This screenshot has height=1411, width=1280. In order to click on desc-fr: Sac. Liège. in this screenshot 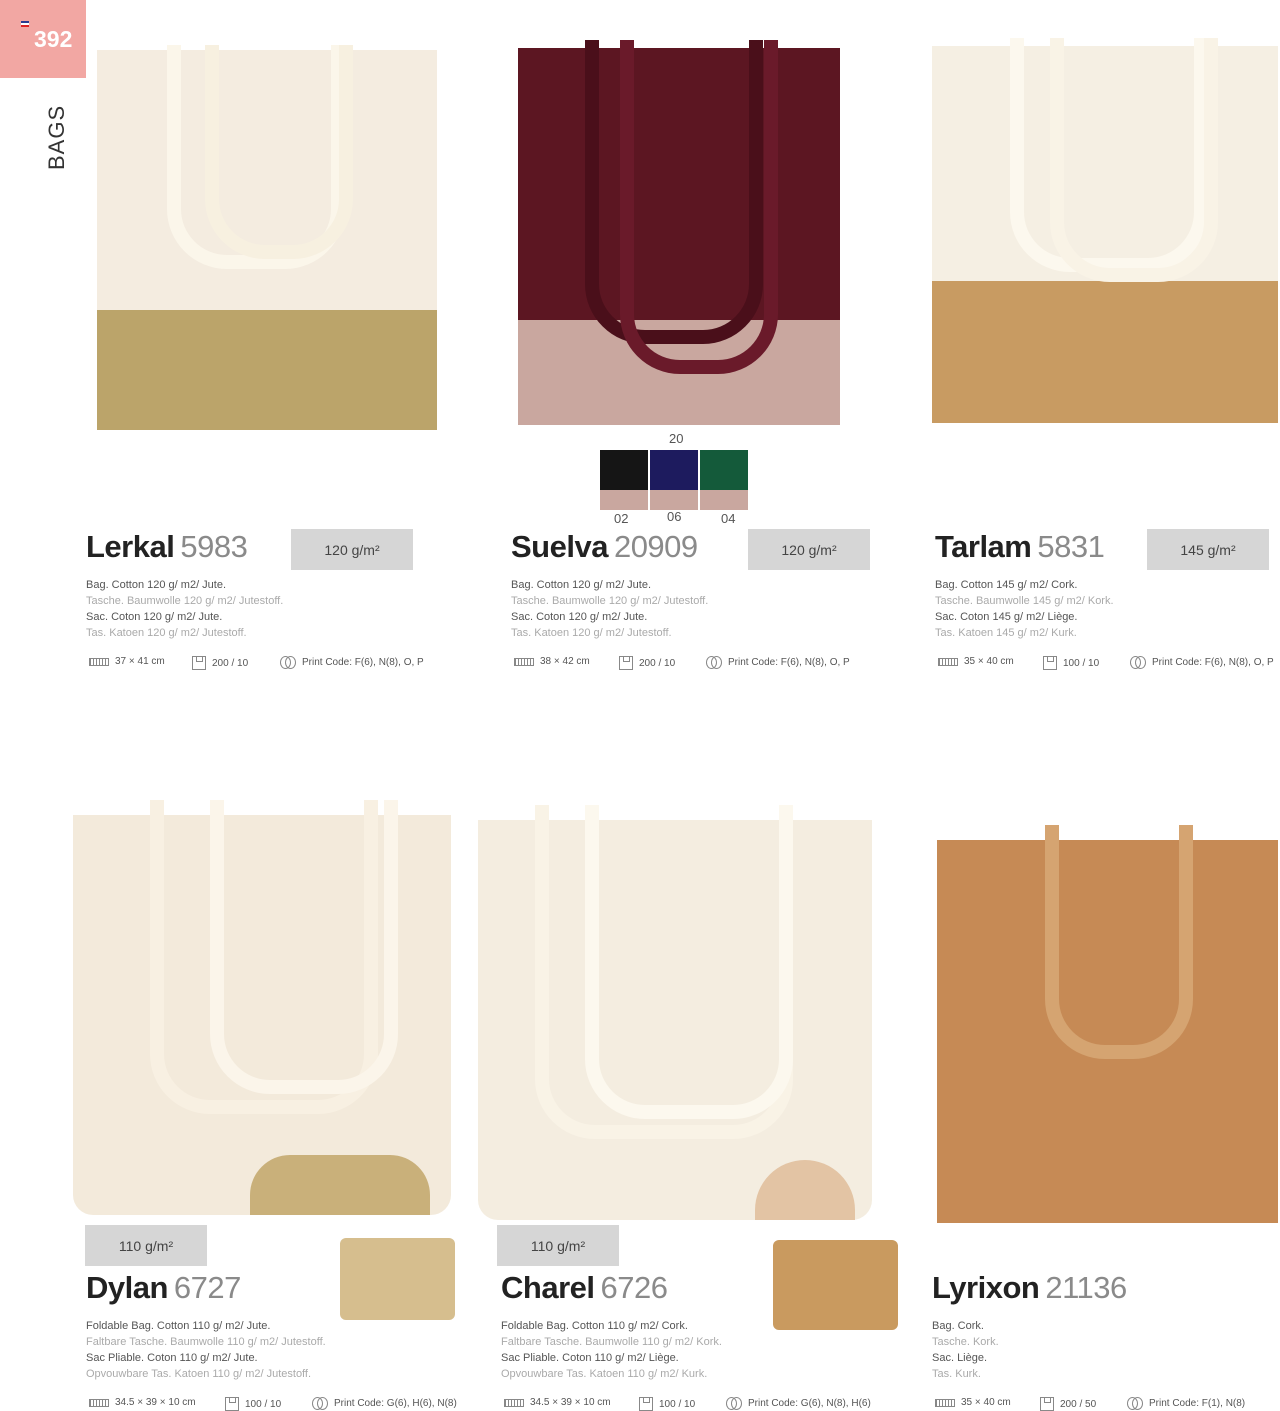, I will do `click(960, 1358)`.